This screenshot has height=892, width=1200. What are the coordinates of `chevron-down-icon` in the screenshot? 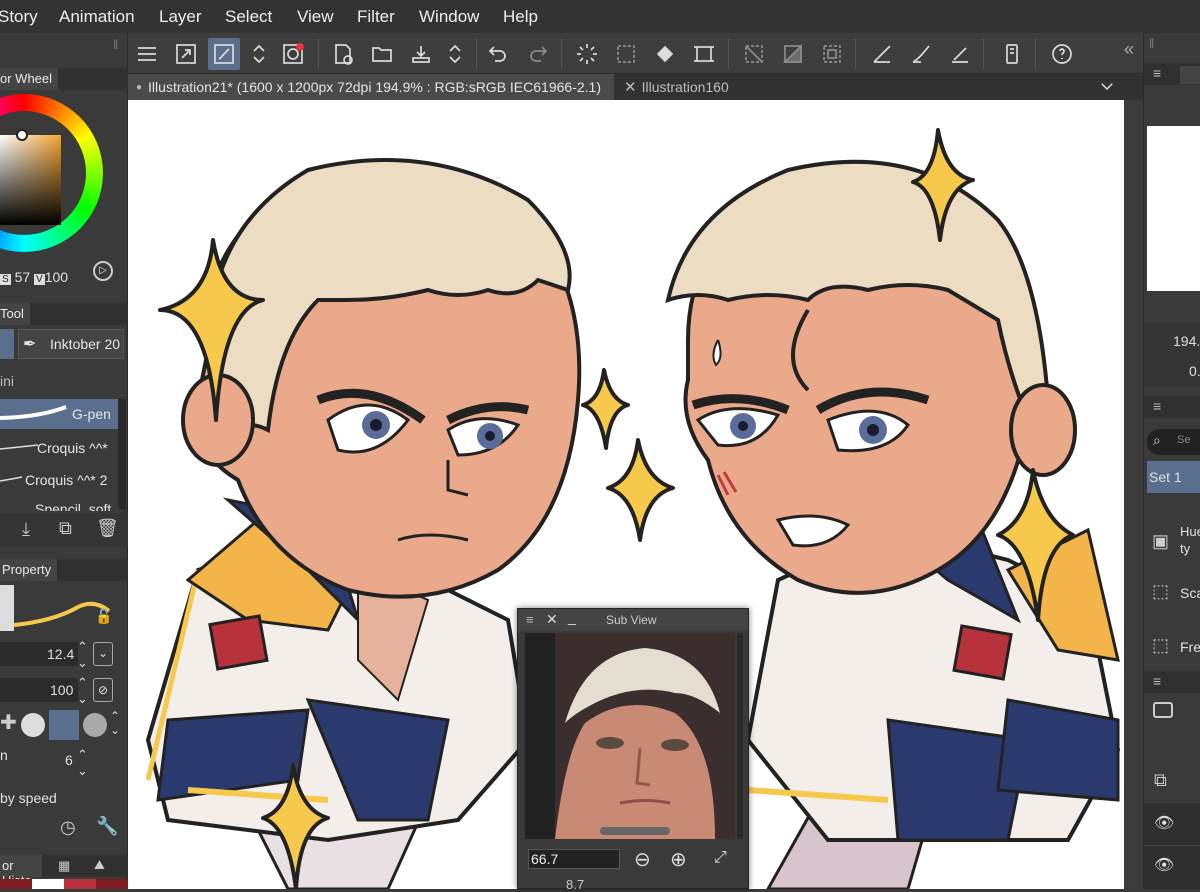 It's located at (1107, 88).